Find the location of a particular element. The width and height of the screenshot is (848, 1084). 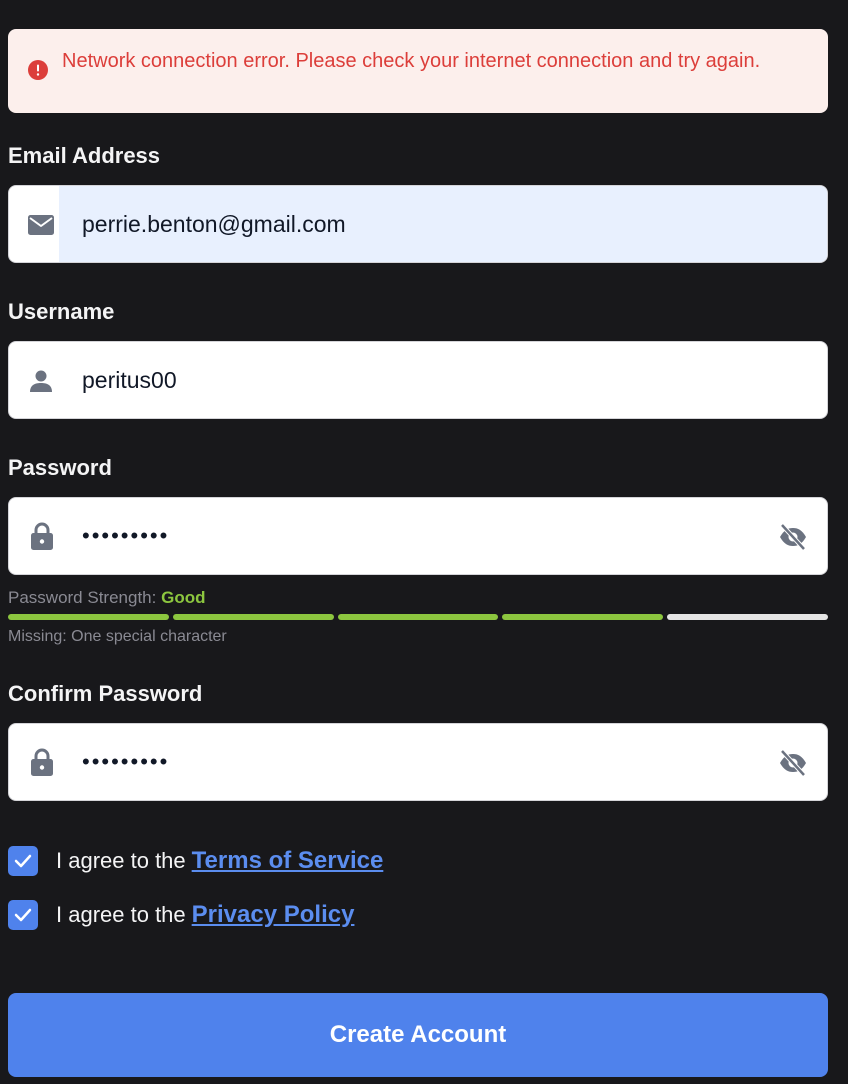

email-label: Email Address is located at coordinates (84, 155).